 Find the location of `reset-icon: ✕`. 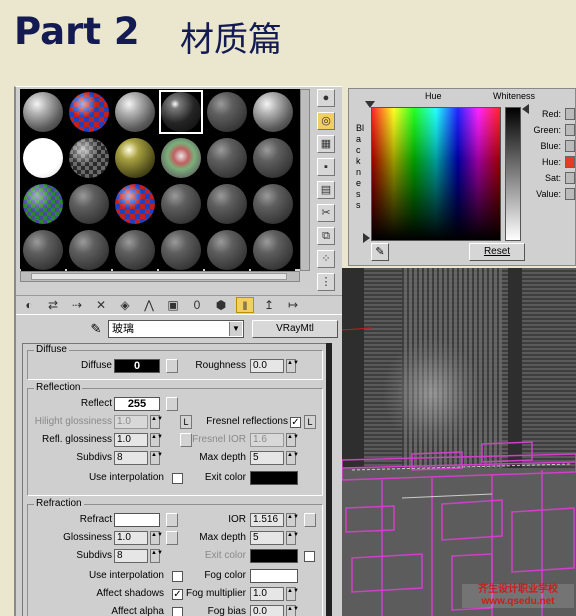

reset-icon: ✕ is located at coordinates (101, 305).